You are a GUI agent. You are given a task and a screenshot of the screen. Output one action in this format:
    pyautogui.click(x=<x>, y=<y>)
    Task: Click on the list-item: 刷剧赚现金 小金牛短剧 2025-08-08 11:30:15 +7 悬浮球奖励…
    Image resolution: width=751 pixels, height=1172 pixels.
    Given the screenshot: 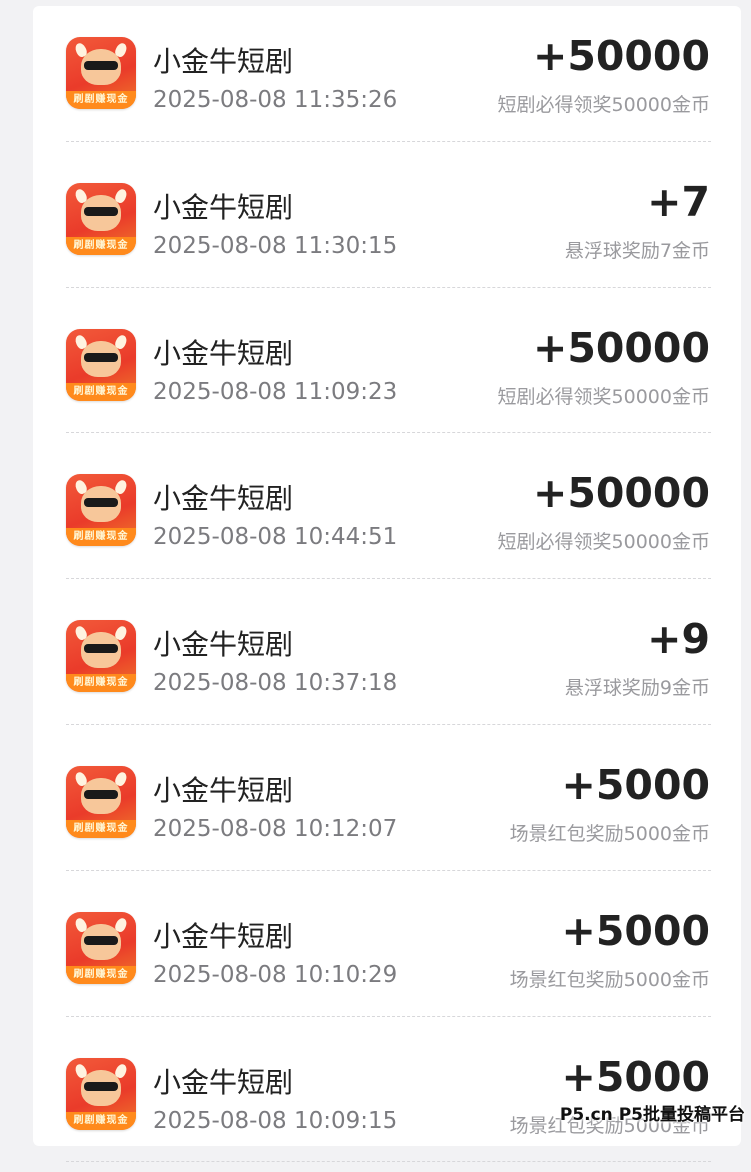 What is the action you would take?
    pyautogui.click(x=387, y=225)
    